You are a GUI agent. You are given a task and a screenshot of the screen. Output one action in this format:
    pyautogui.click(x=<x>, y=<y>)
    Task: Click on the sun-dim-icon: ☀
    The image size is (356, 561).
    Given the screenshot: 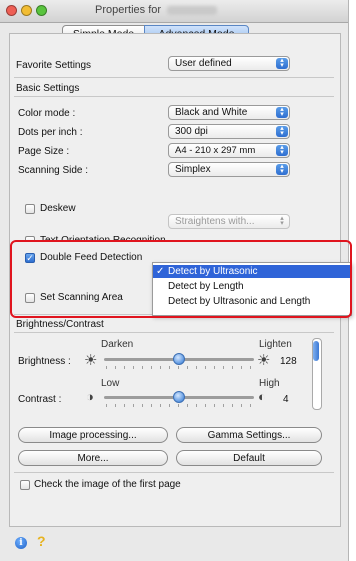 What is the action you would take?
    pyautogui.click(x=91, y=360)
    